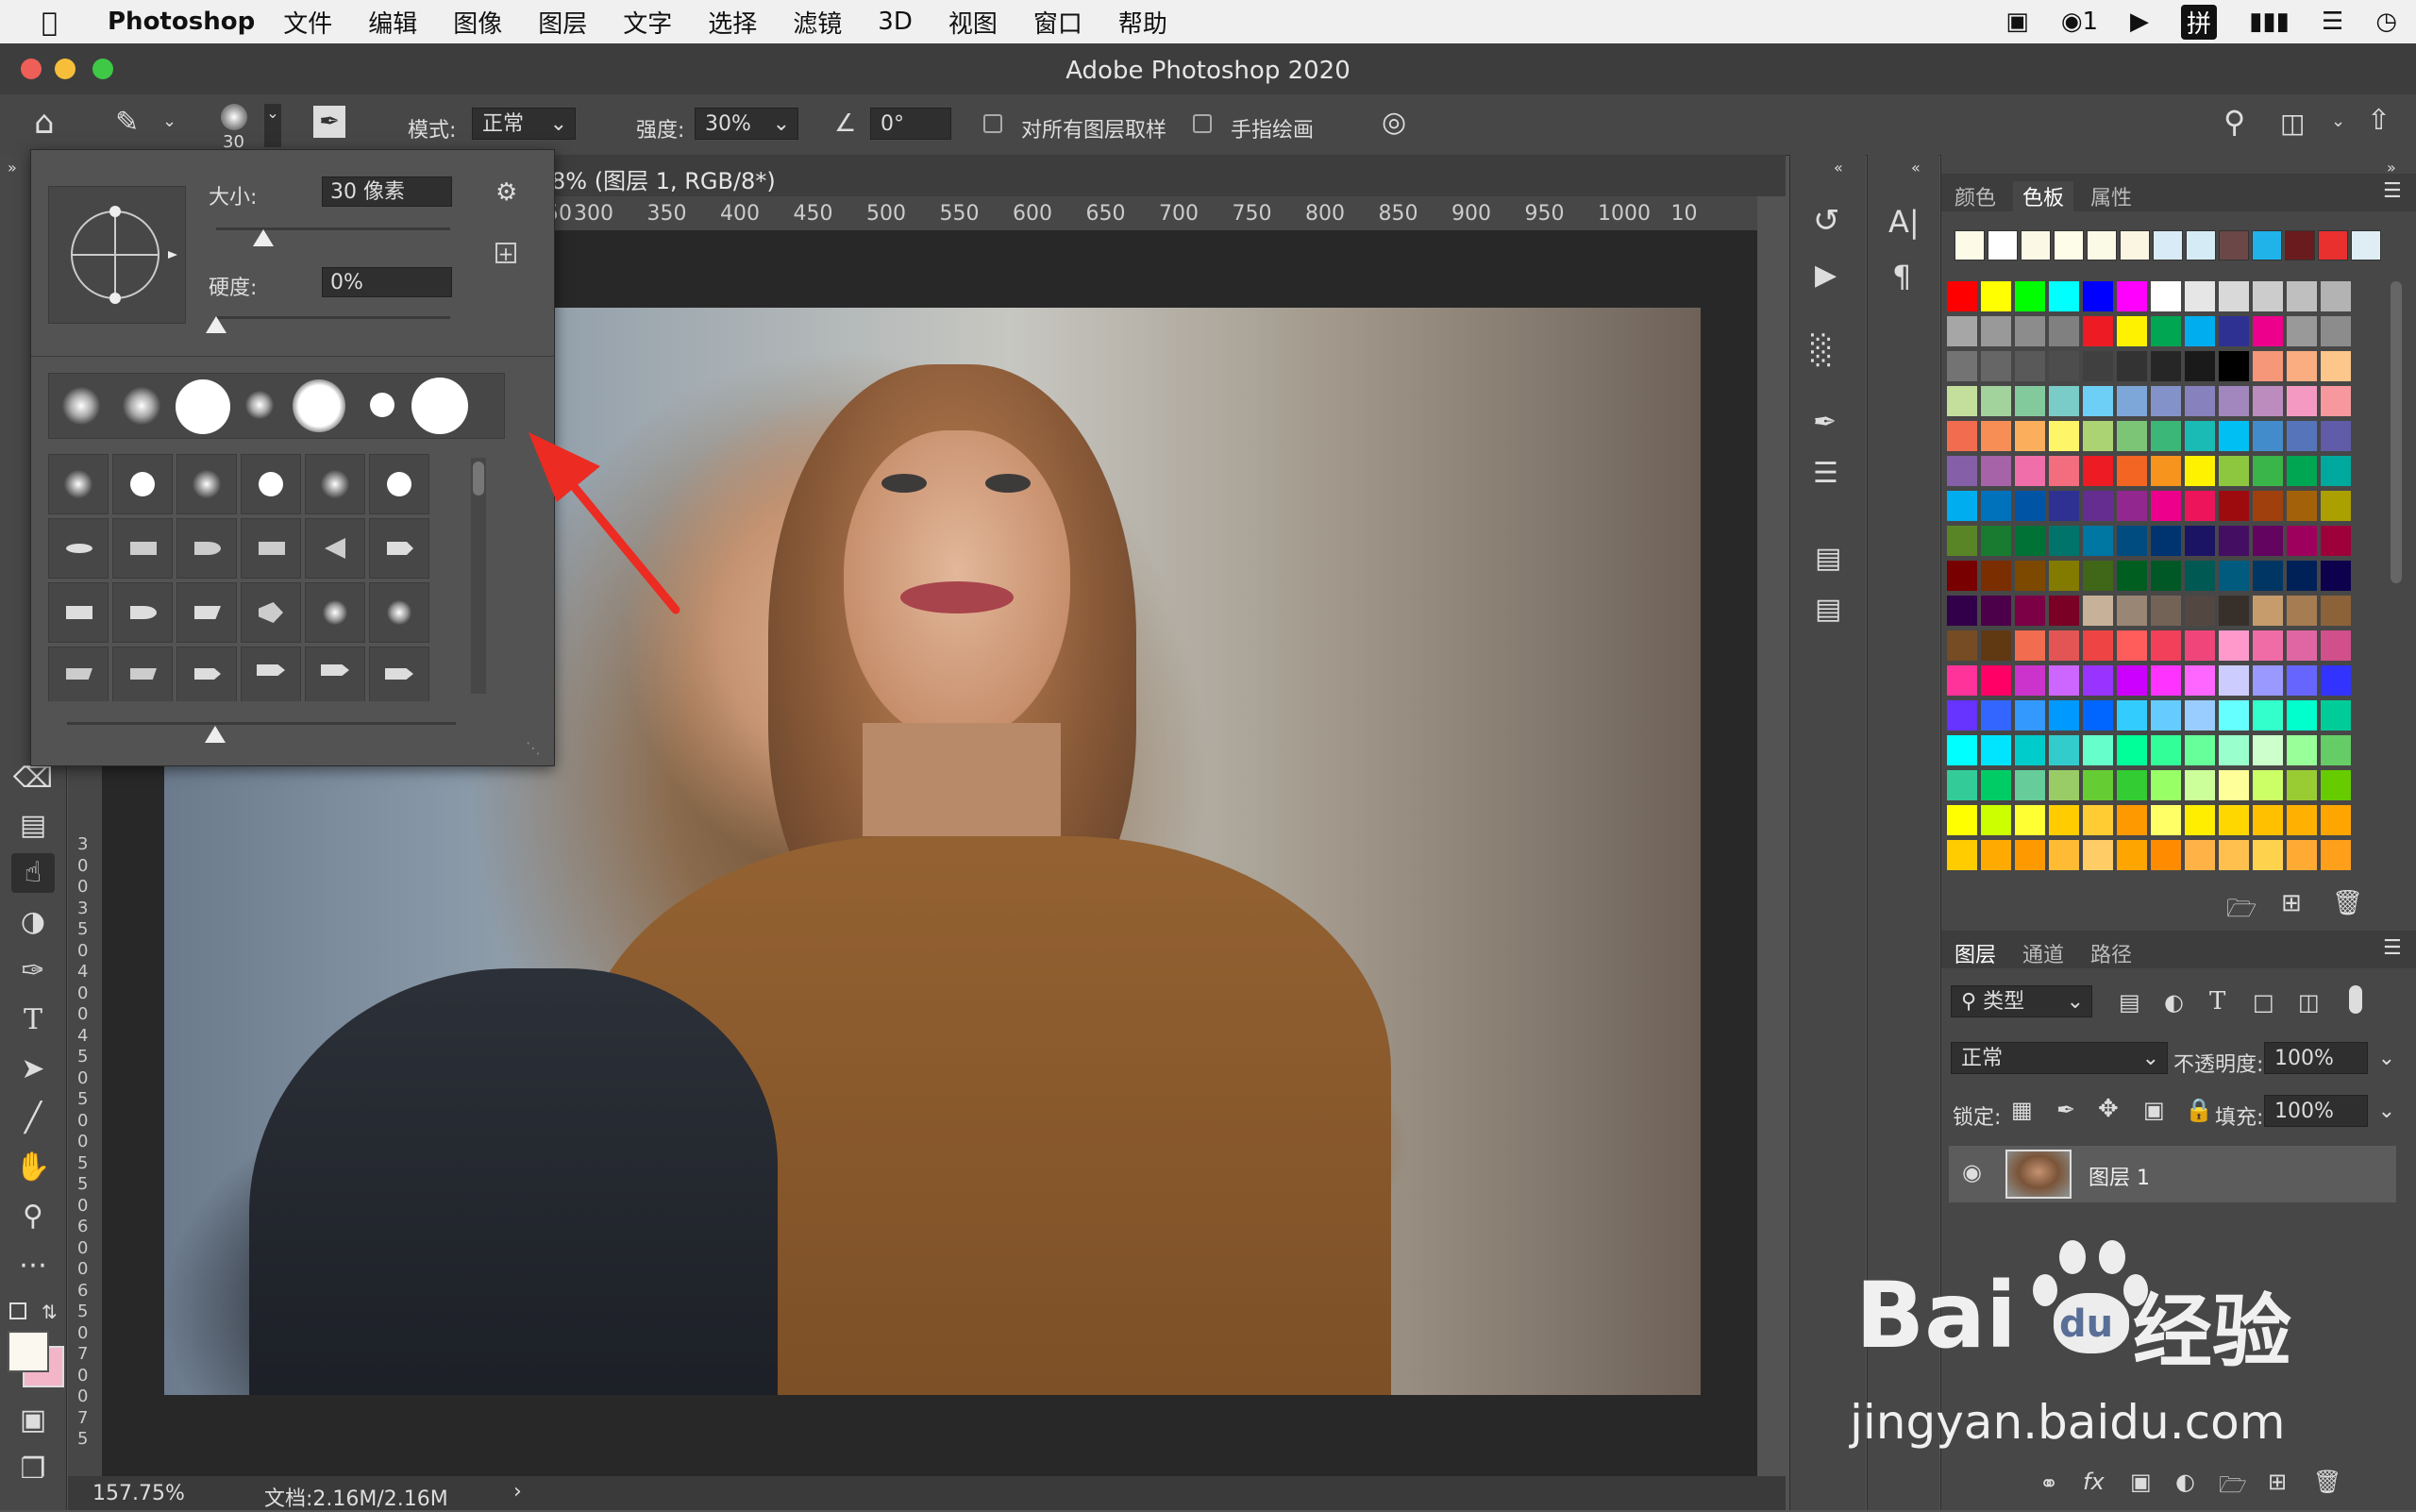 This screenshot has width=2416, height=1512. What do you see at coordinates (562, 22) in the screenshot?
I see `menu-layer: 图层` at bounding box center [562, 22].